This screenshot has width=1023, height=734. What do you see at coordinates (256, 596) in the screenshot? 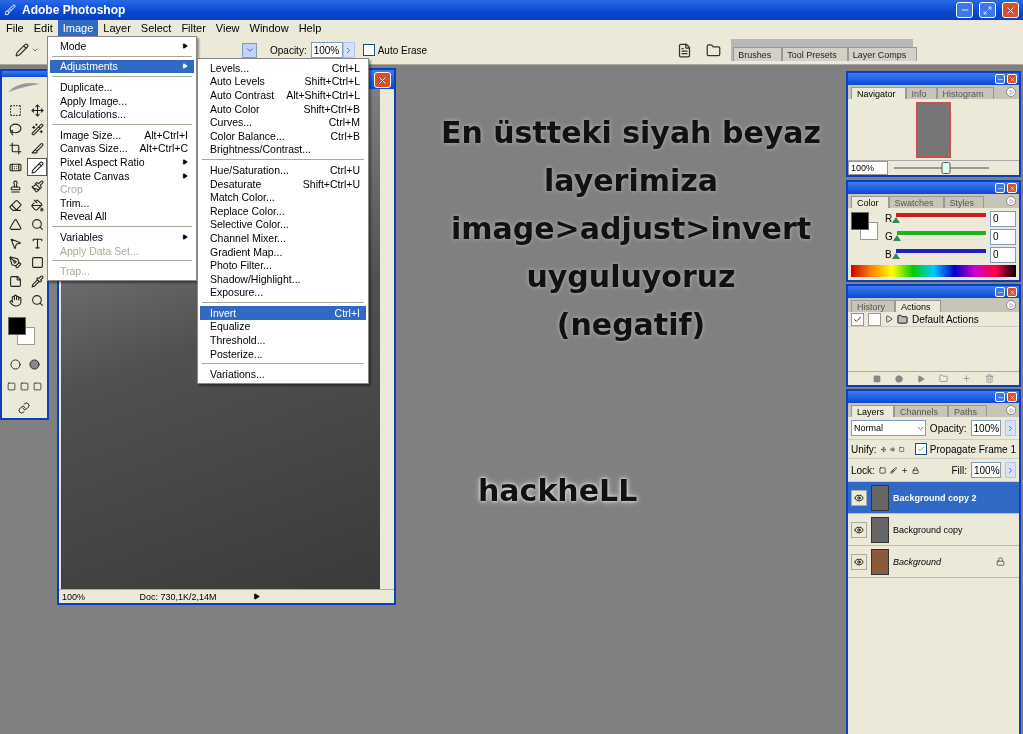
I see `play-icon` at bounding box center [256, 596].